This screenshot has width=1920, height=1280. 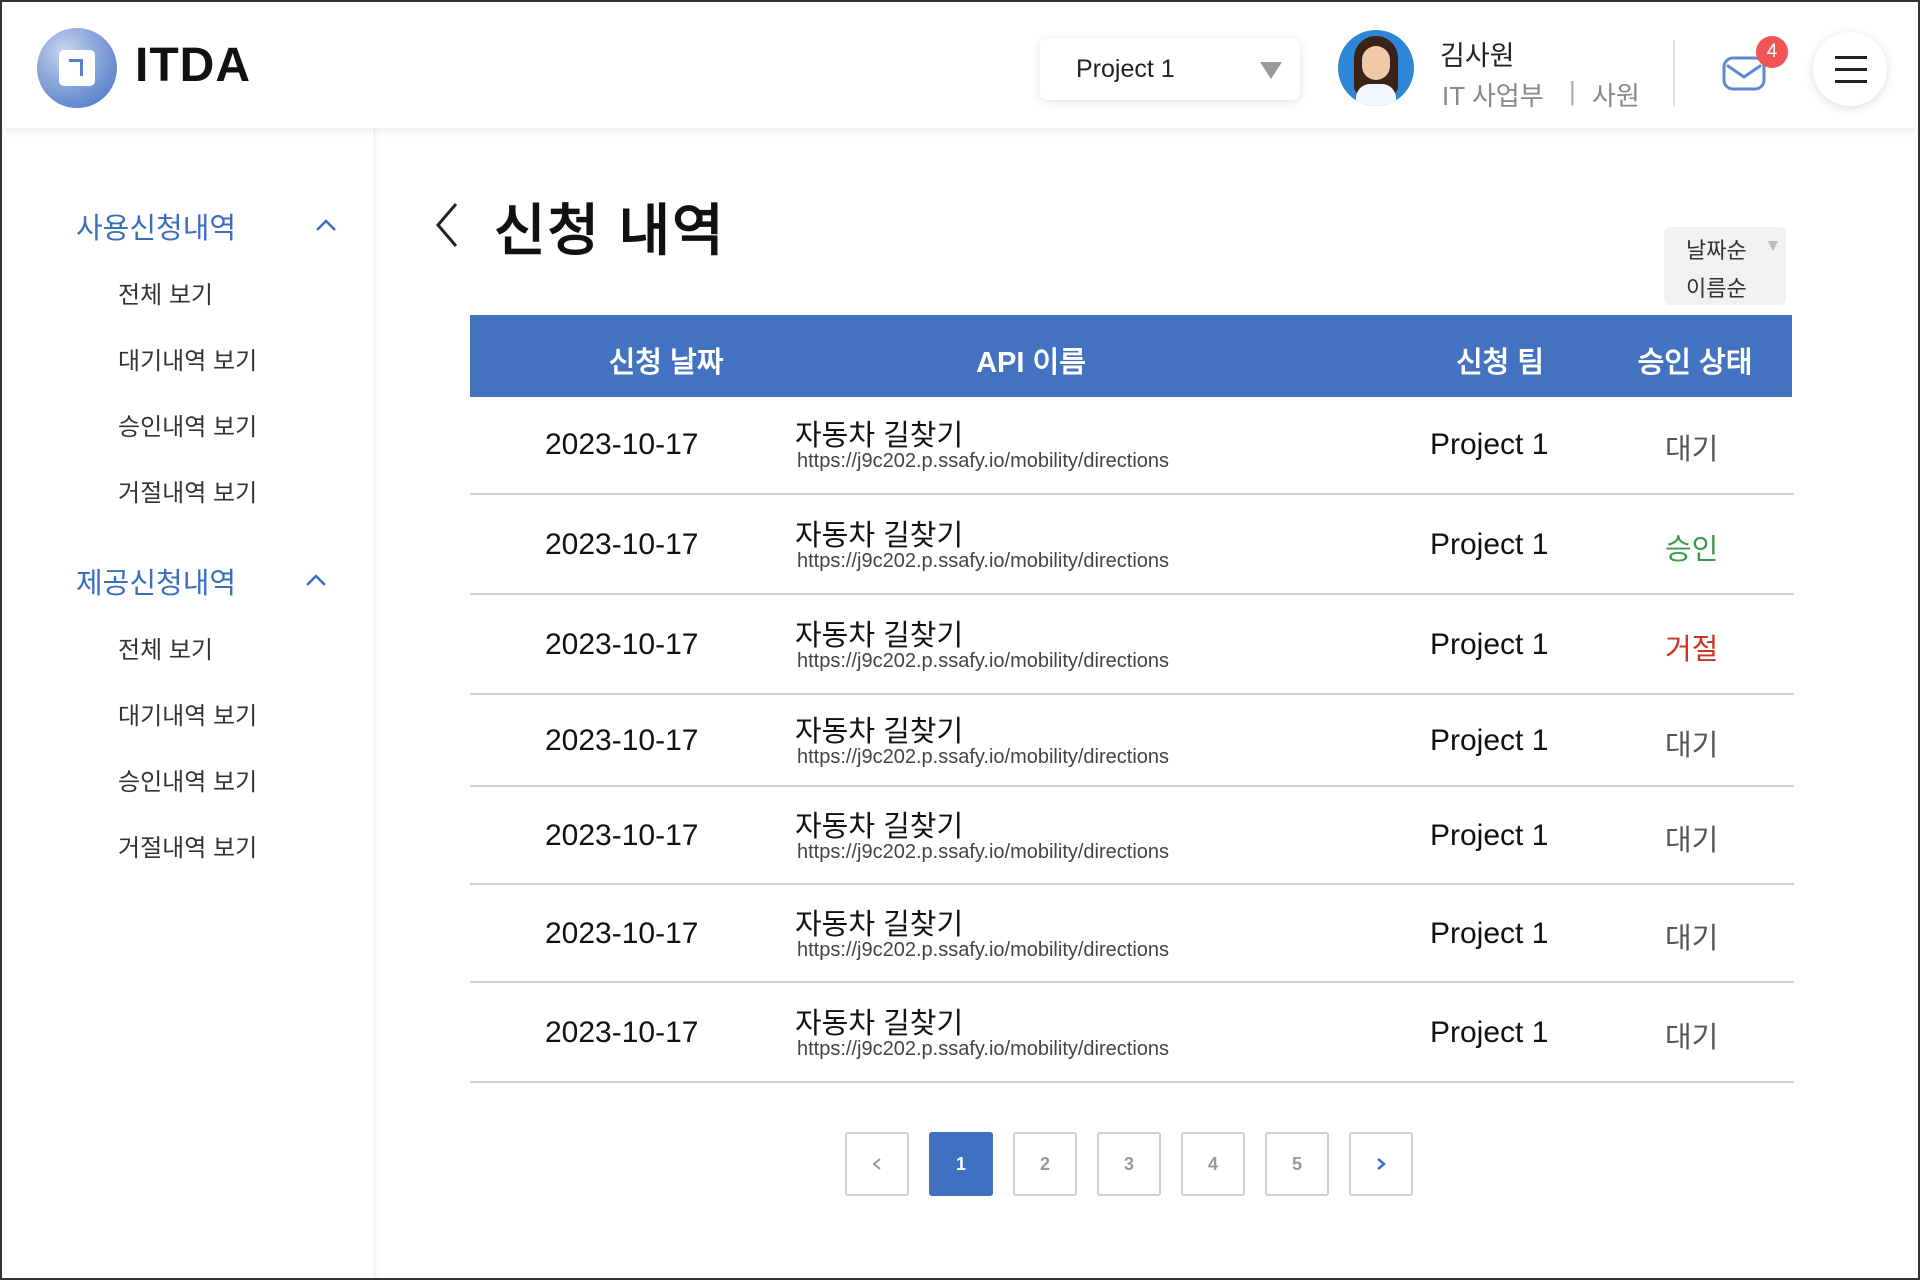 What do you see at coordinates (1131, 356) in the screenshot?
I see `table-header: 신청 날짜 API 이름 신청 팀 승인 상태` at bounding box center [1131, 356].